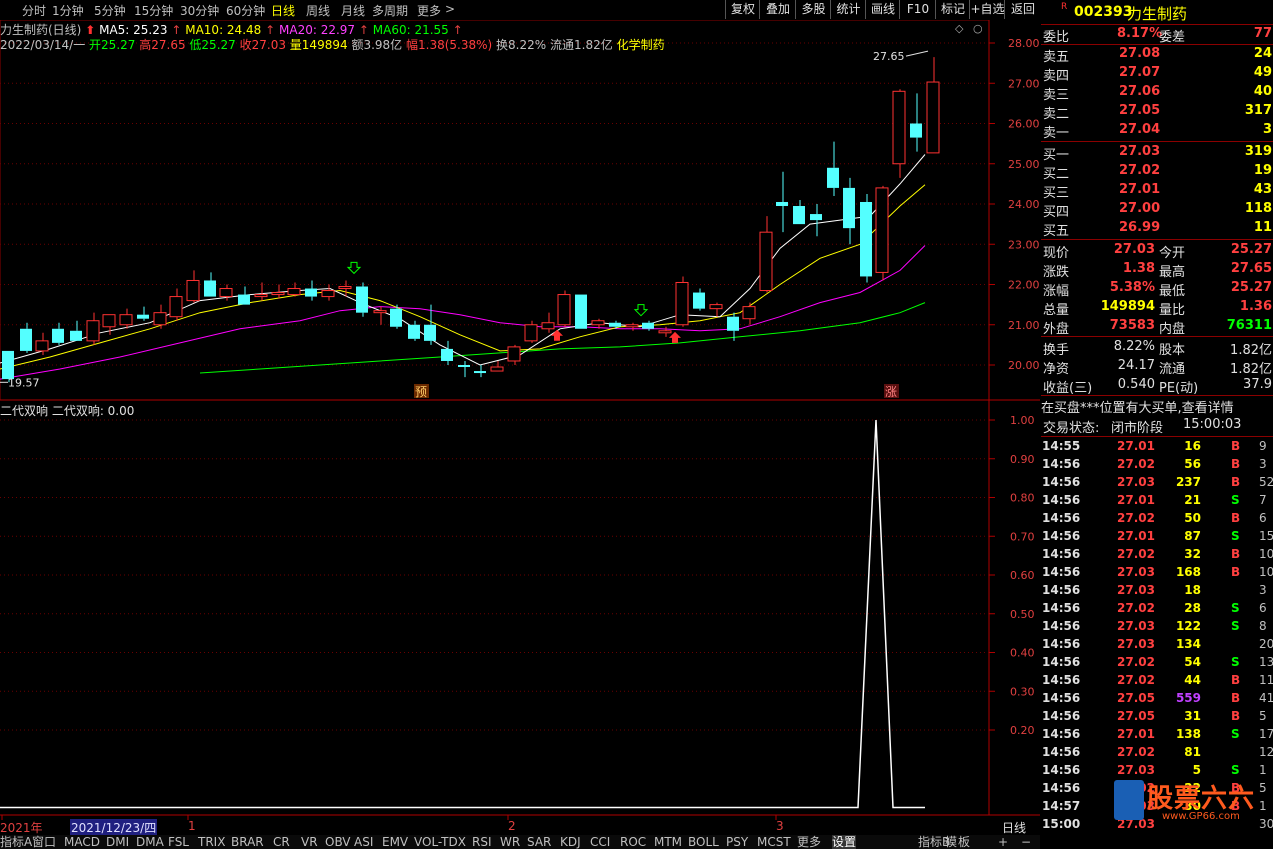  Describe the element at coordinates (338, 842) in the screenshot. I see `indicator-tab: OBV` at that location.